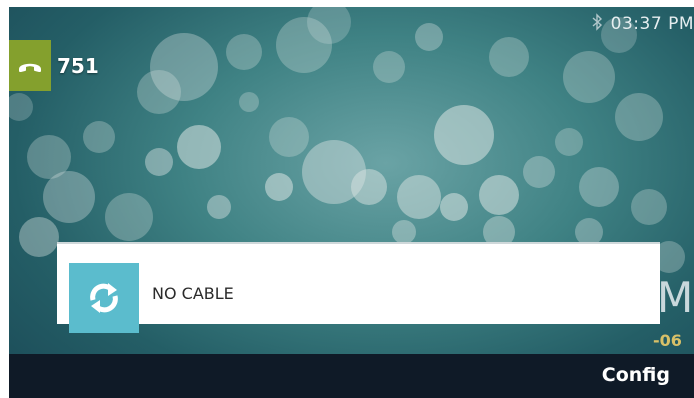  I want to click on idle-clock: M, so click(675, 297).